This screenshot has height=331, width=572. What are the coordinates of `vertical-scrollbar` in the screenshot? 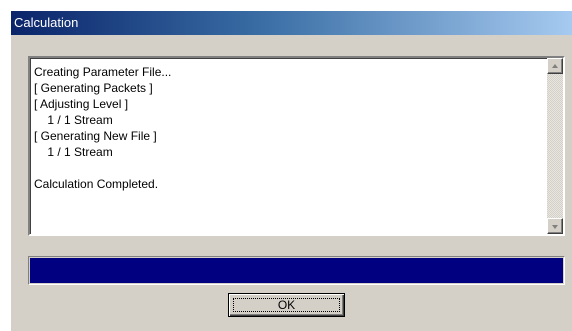 It's located at (555, 146).